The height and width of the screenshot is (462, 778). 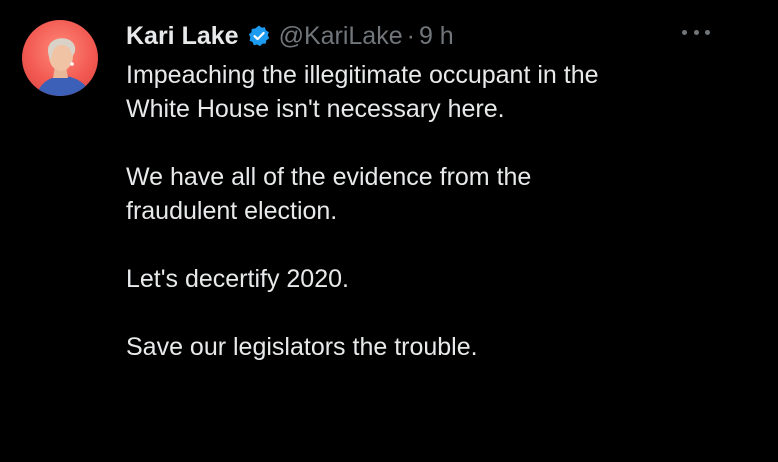 I want to click on display-name: Kari Lake, so click(x=182, y=36).